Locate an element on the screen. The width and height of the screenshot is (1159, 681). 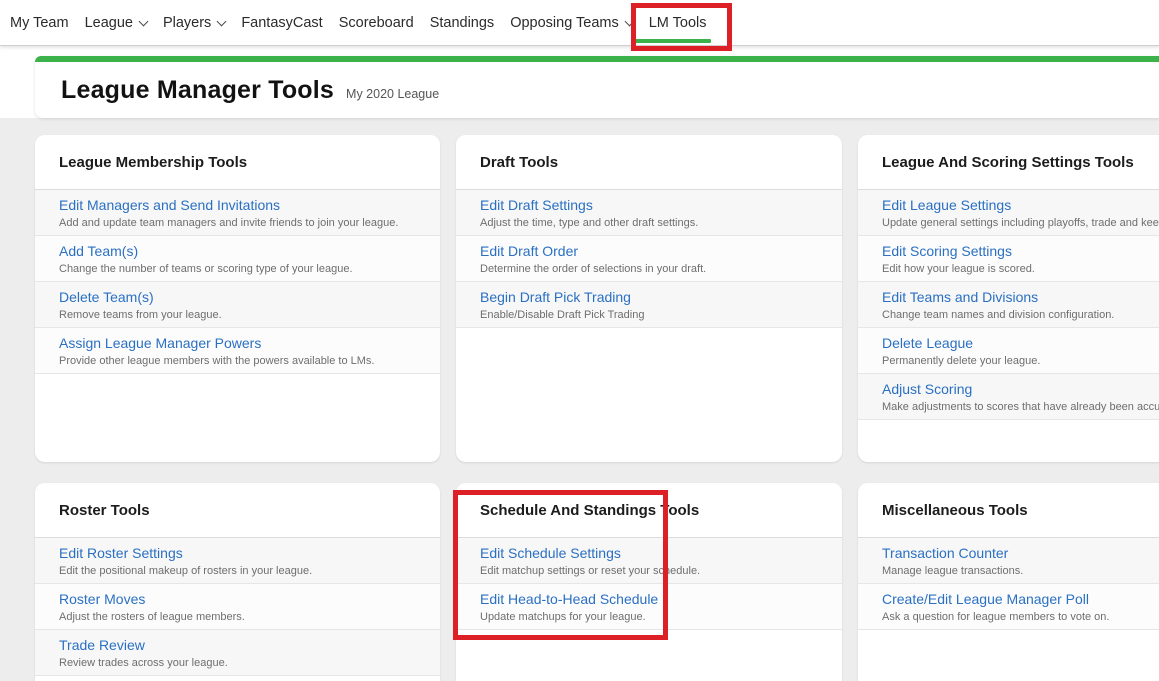
edit-league-settings-link: Edit League Settings is located at coordinates (946, 205).